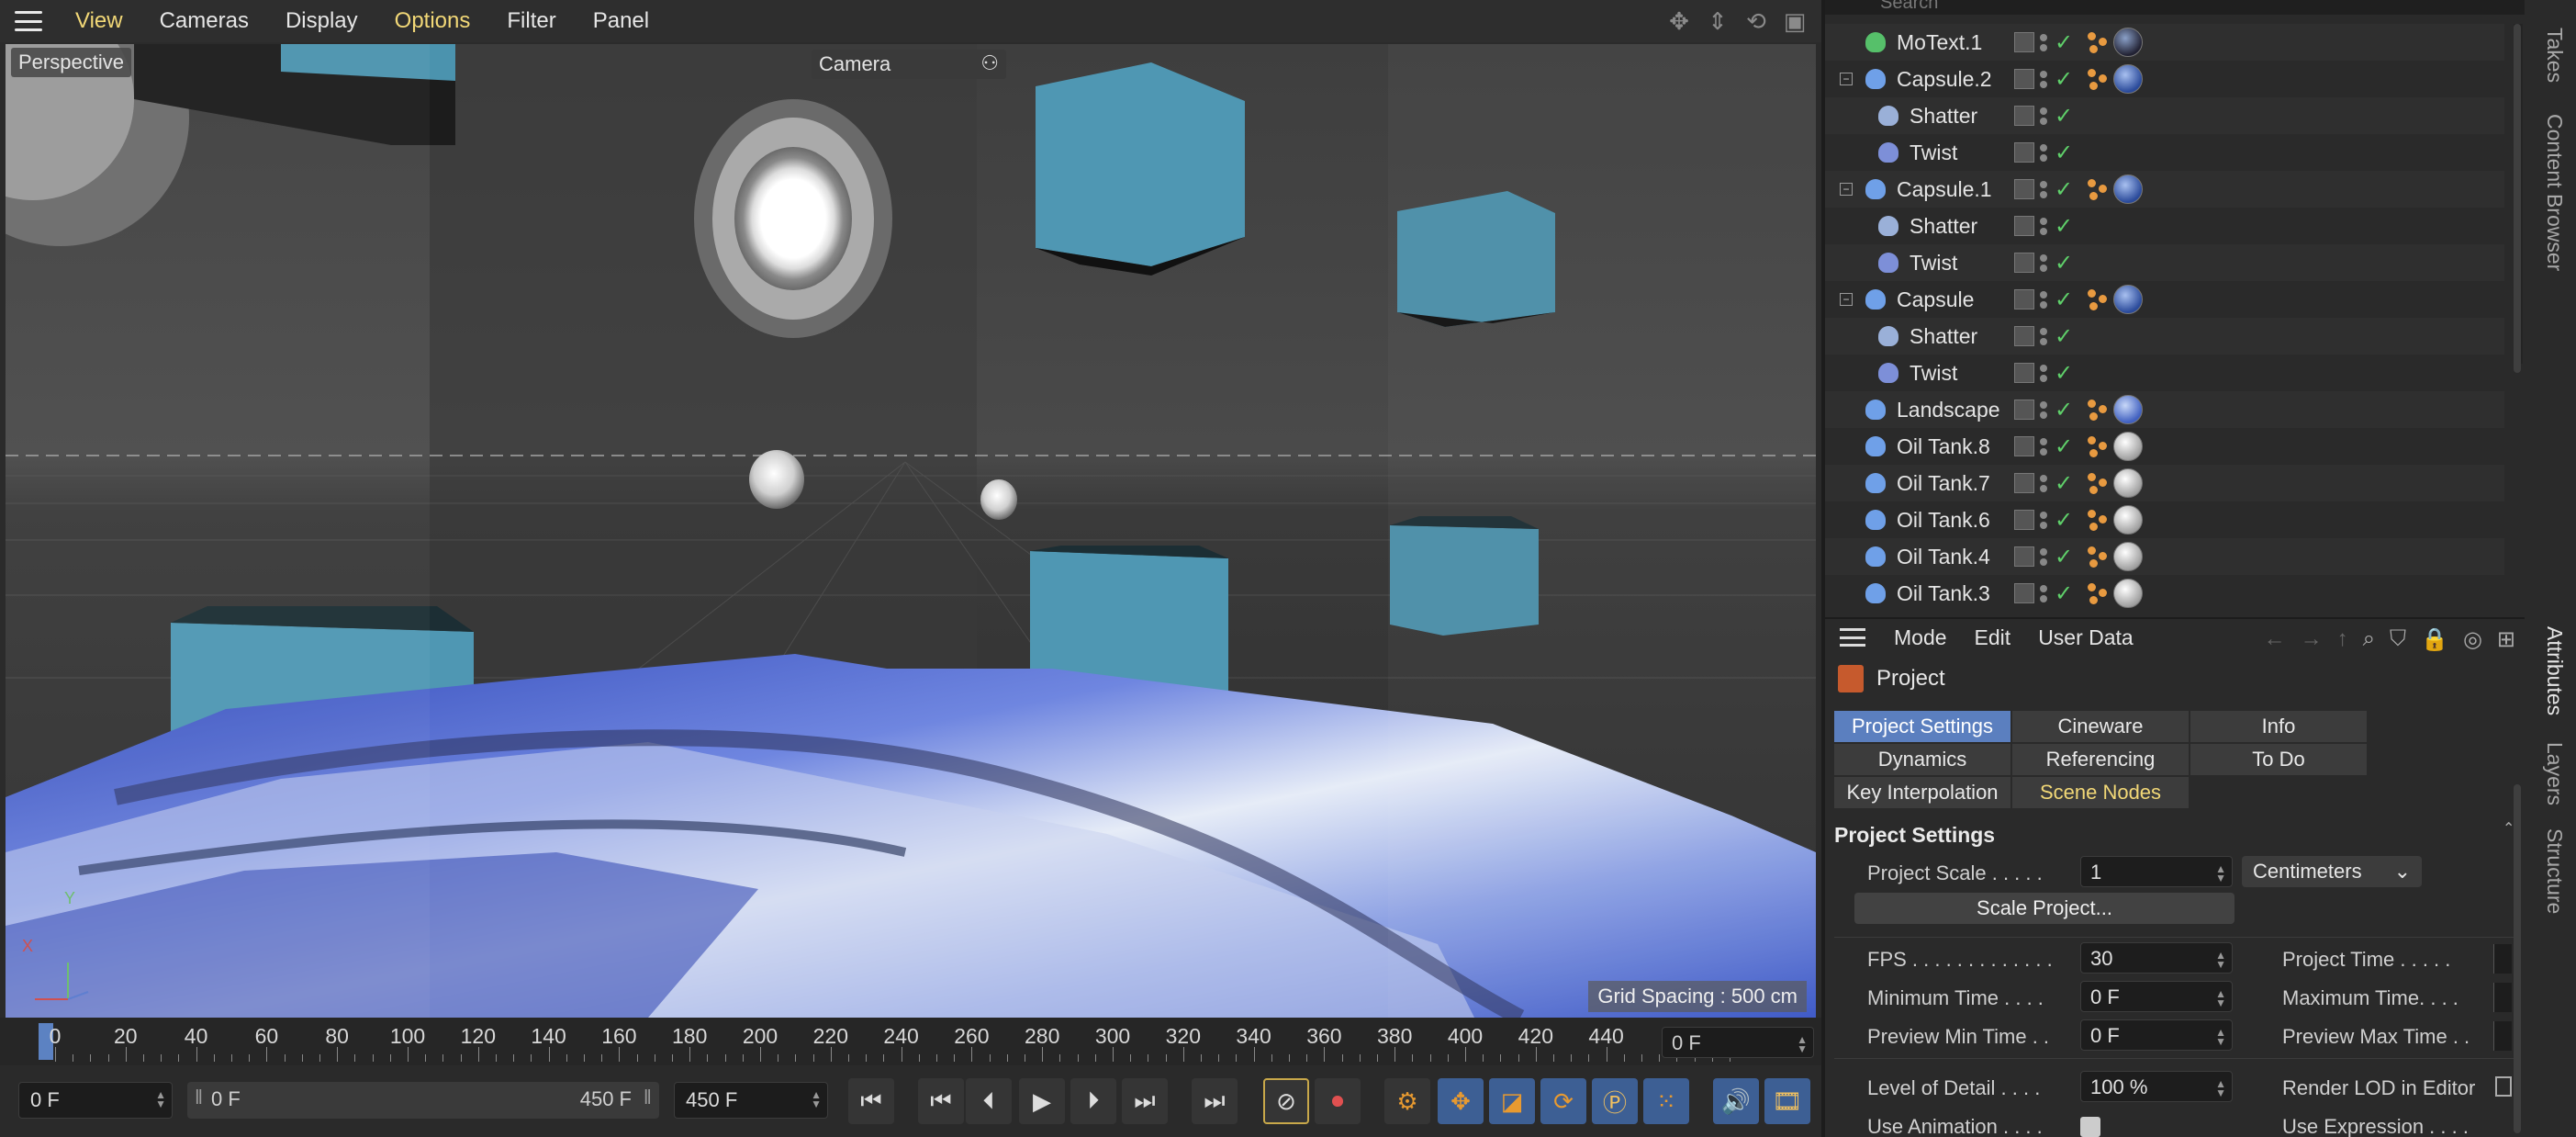  What do you see at coordinates (1920, 637) in the screenshot?
I see `menu-mode: Mode` at bounding box center [1920, 637].